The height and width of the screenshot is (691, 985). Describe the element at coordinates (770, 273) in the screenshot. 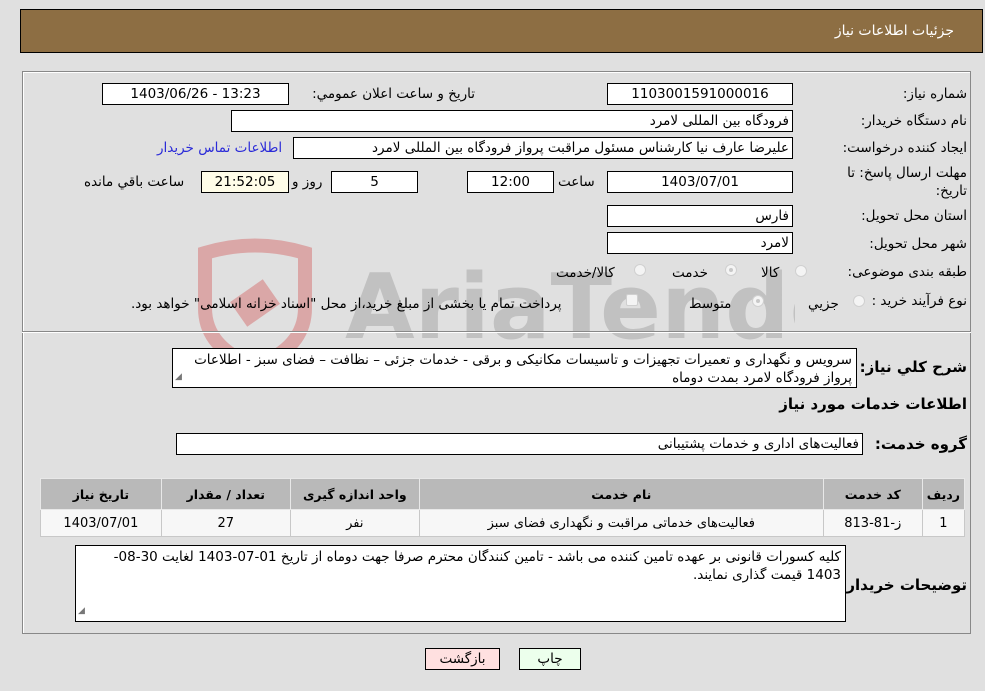

I see `category-option-goods: کالا` at that location.